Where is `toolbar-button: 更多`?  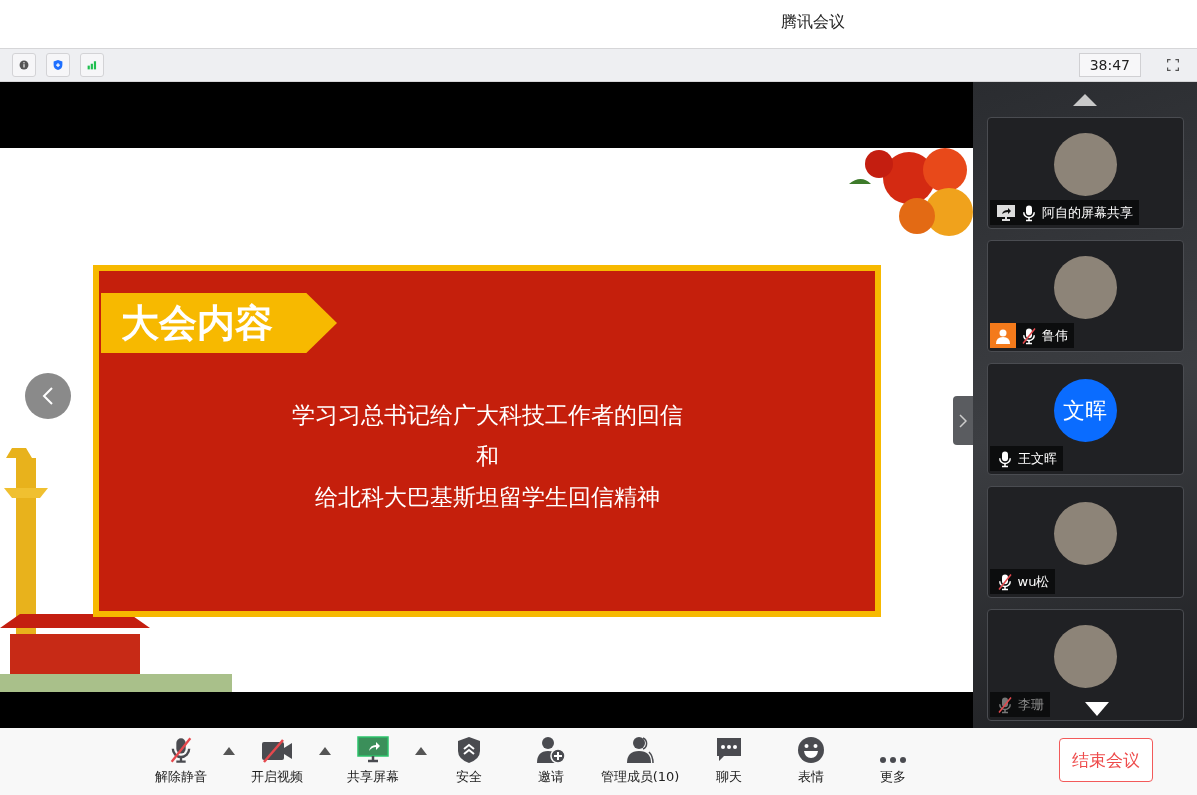
toolbar-button: 更多 is located at coordinates (893, 761).